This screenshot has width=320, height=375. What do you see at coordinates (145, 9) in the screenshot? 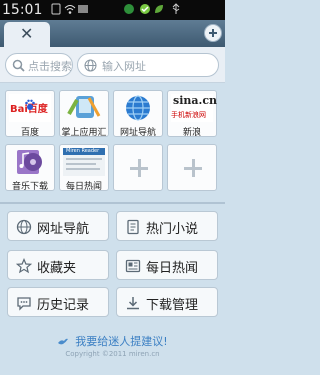
I see `check-icon` at bounding box center [145, 9].